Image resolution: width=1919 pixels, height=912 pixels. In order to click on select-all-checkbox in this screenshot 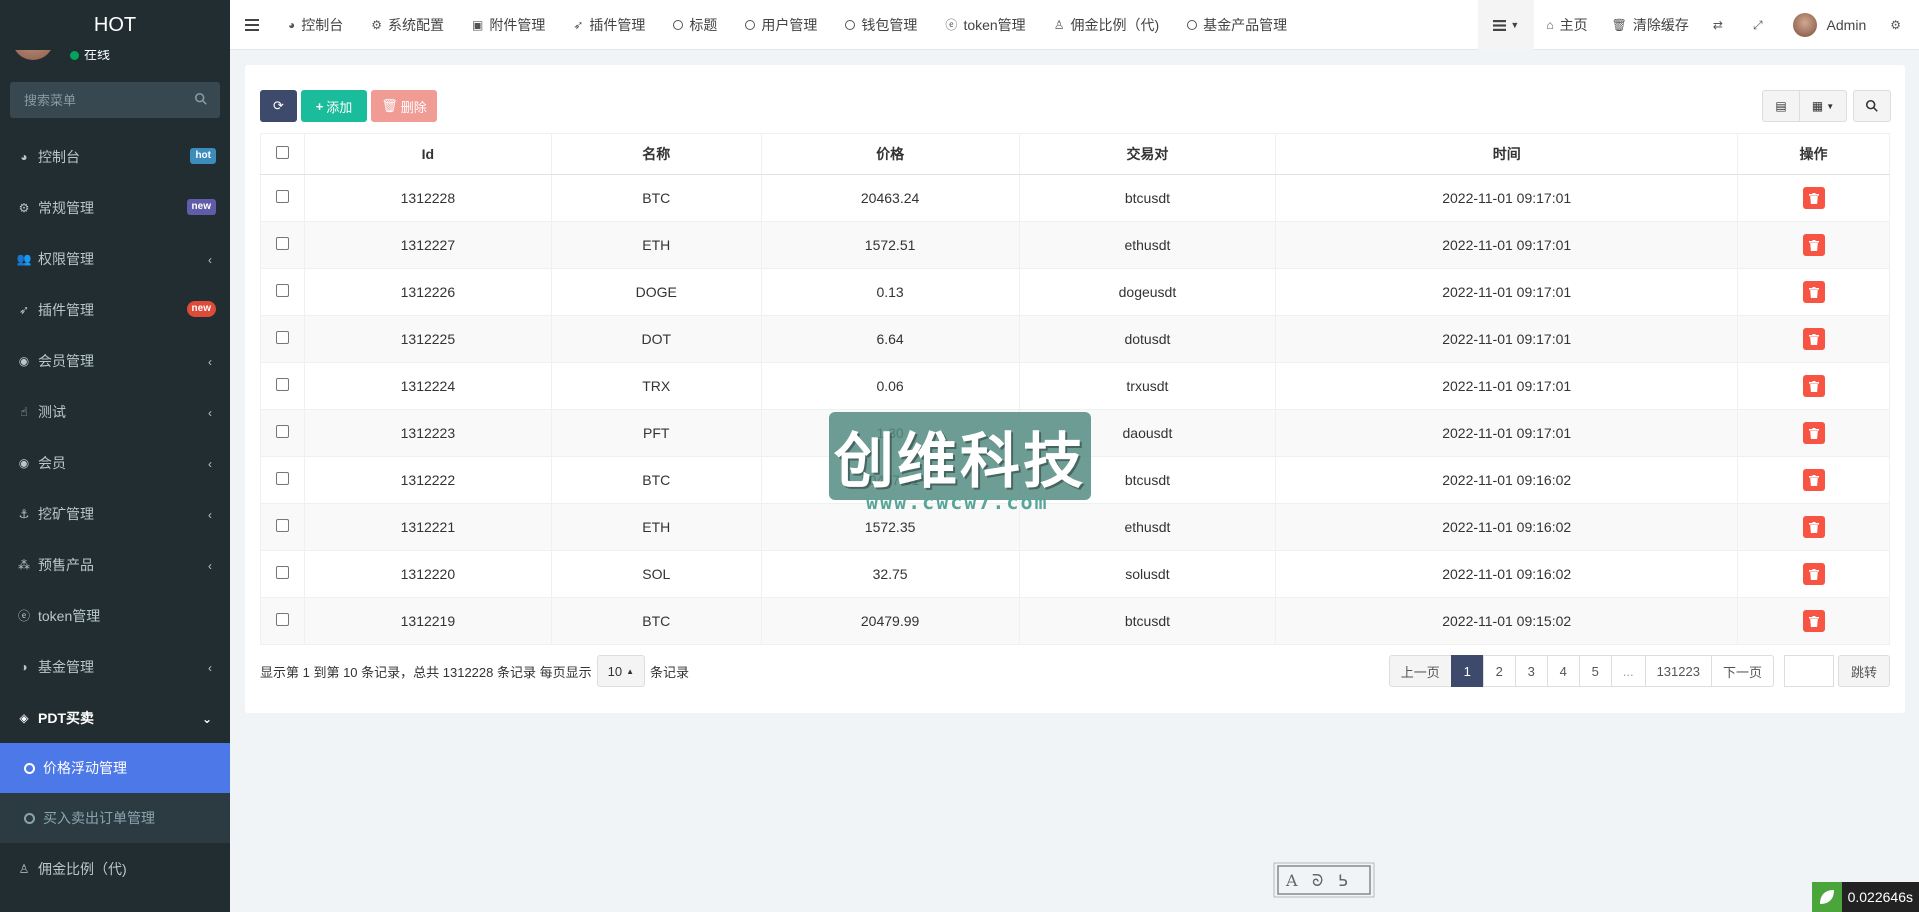, I will do `click(282, 152)`.